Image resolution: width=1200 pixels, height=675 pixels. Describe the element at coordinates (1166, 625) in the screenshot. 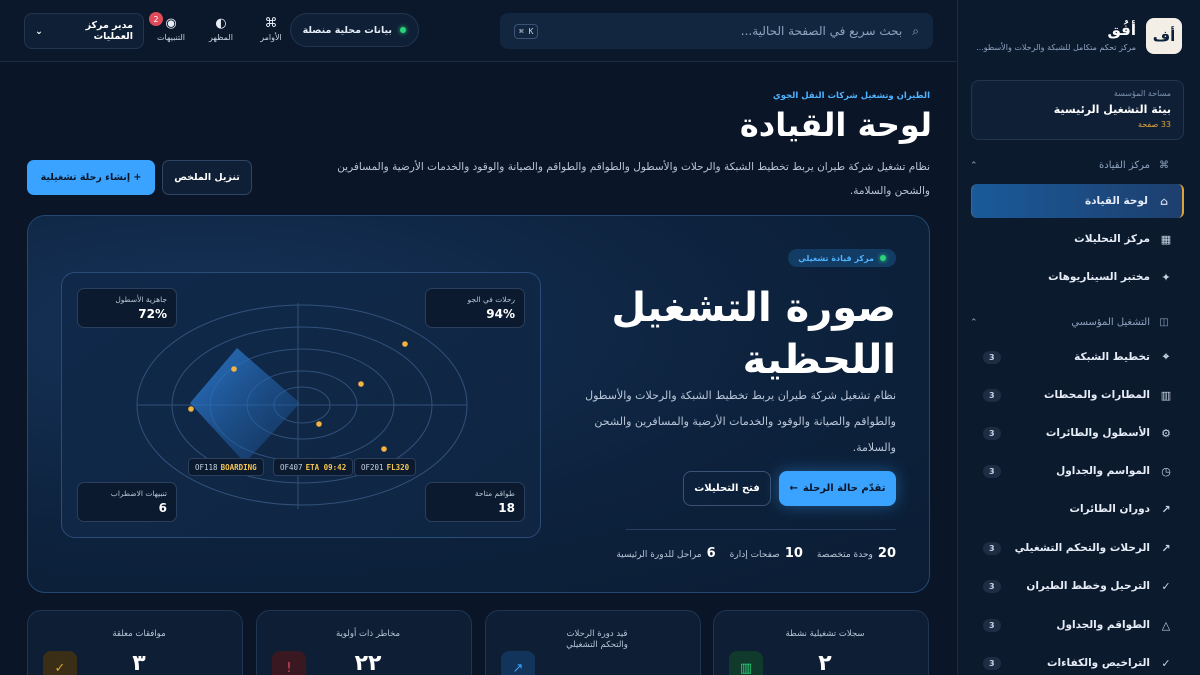

I see `triangle-icon: △` at that location.